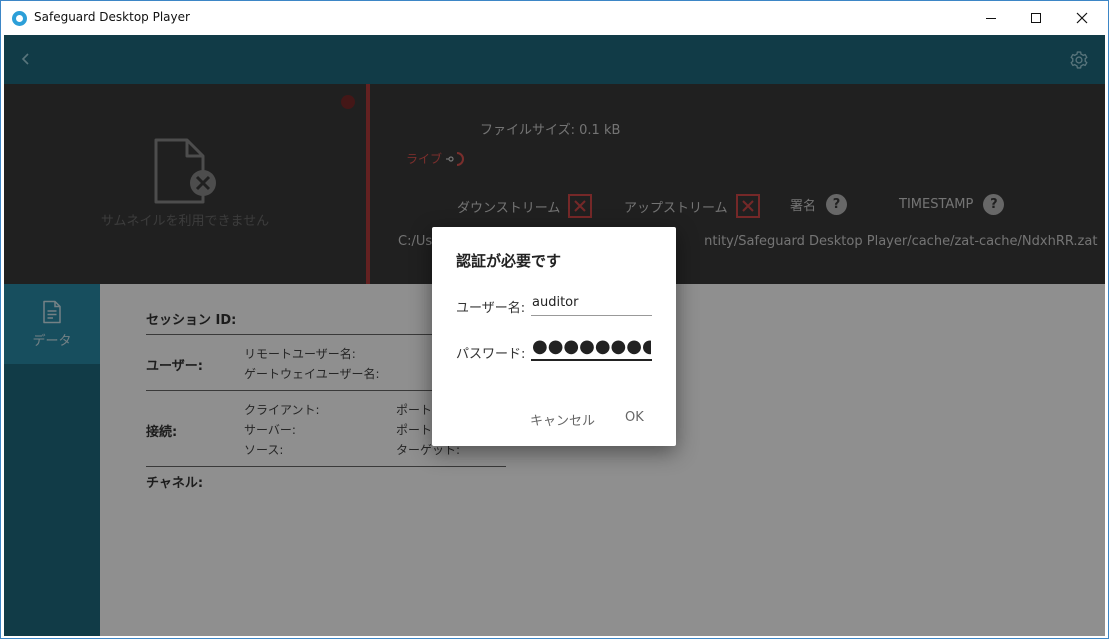  I want to click on username-label: ユーザー名:, so click(491, 308).